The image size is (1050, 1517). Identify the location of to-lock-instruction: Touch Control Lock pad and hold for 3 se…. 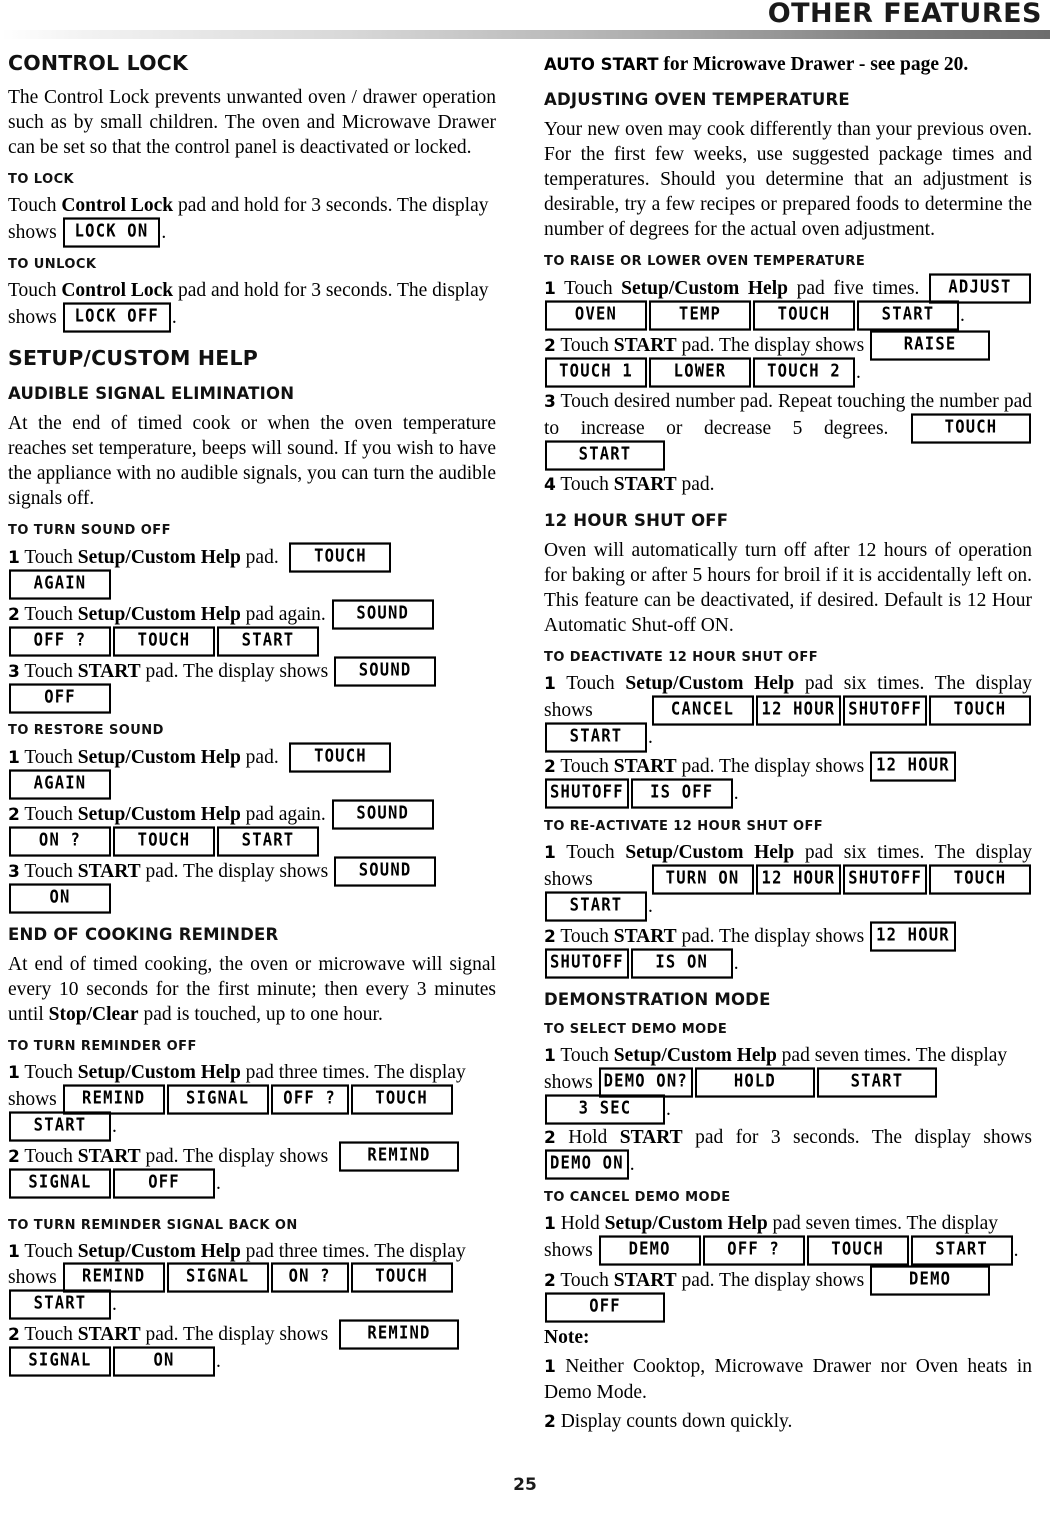
(252, 220).